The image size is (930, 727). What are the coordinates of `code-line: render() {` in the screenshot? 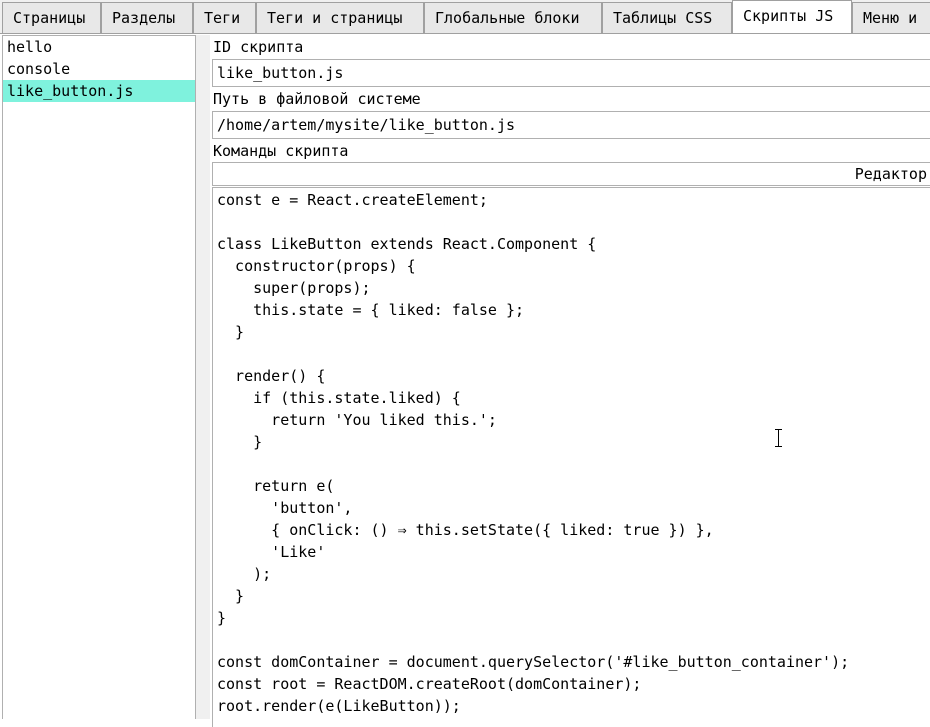 It's located at (271, 376).